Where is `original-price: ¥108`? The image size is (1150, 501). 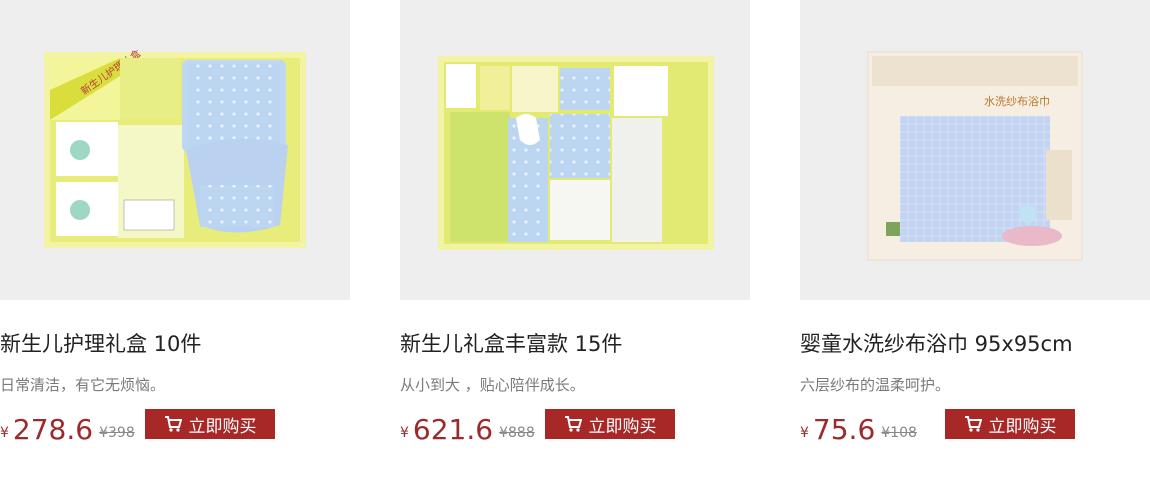
original-price: ¥108 is located at coordinates (899, 433).